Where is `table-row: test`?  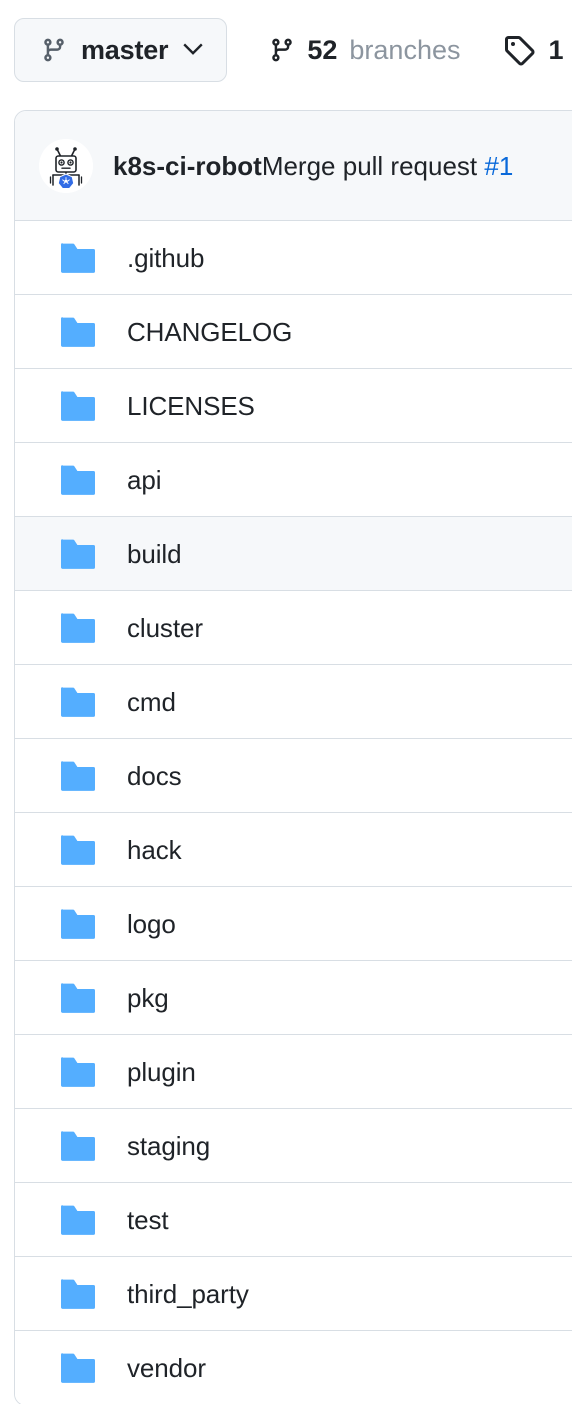
table-row: test is located at coordinates (293, 1220).